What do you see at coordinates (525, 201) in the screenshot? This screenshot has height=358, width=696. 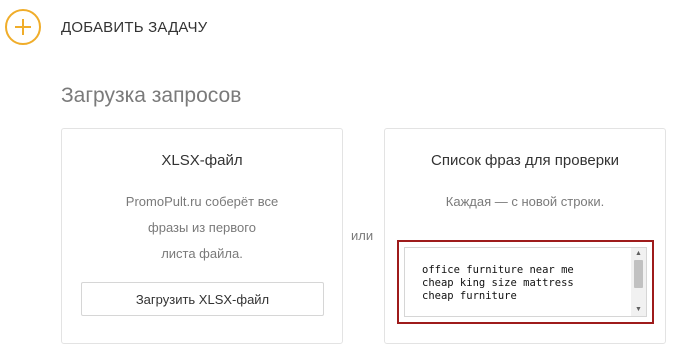 I see `phrase-card-description: Каждая — с новой строки.` at bounding box center [525, 201].